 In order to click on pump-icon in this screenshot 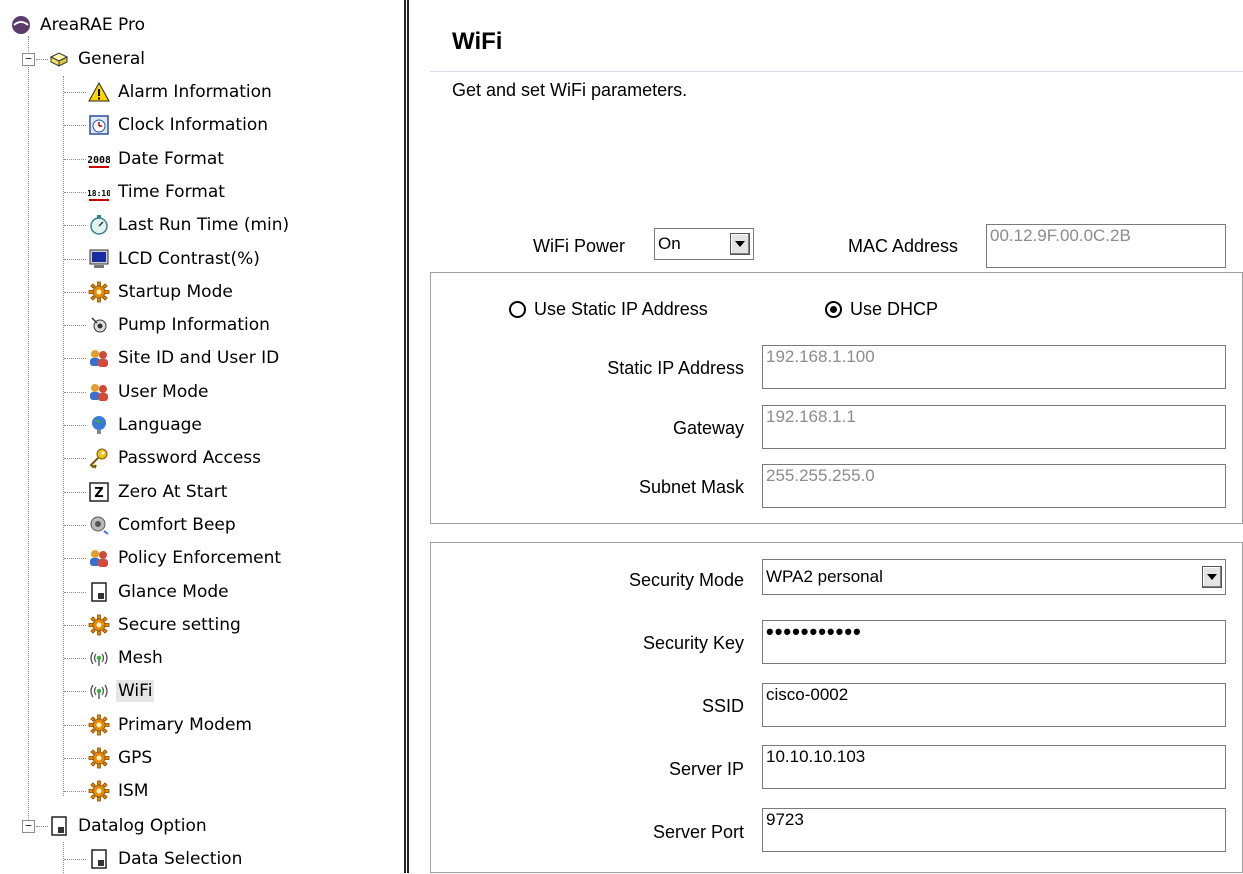, I will do `click(99, 325)`.